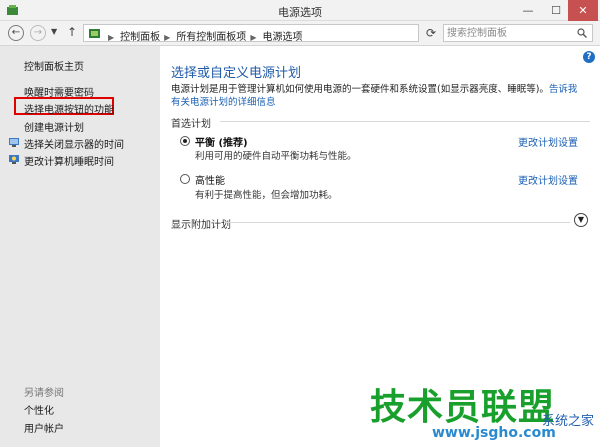 The width and height of the screenshot is (600, 447). Describe the element at coordinates (54, 126) in the screenshot. I see `sidebar-item-create-plan: 创建电源计划` at that location.